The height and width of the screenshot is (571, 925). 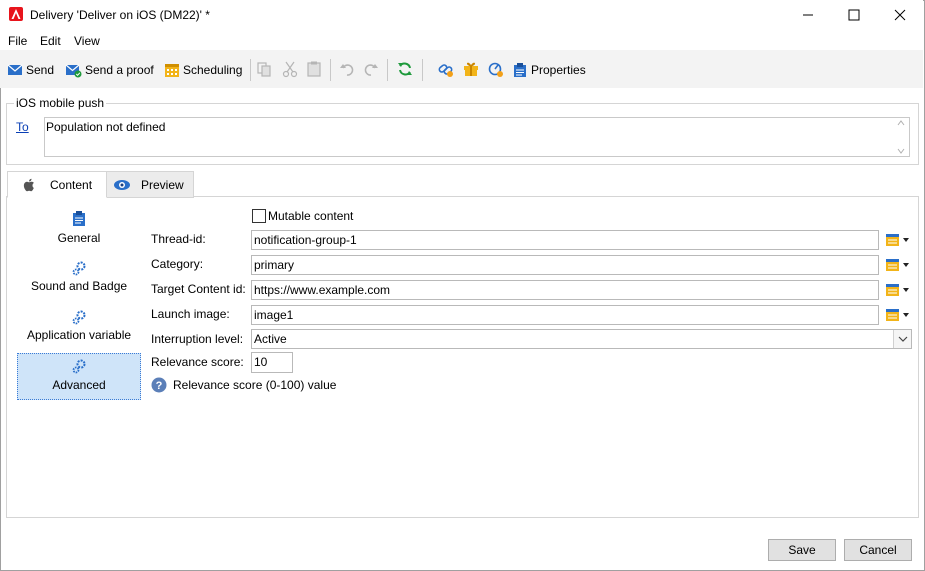 I want to click on nav-item-sound-and-badge: Sound and Badge, so click(x=79, y=280).